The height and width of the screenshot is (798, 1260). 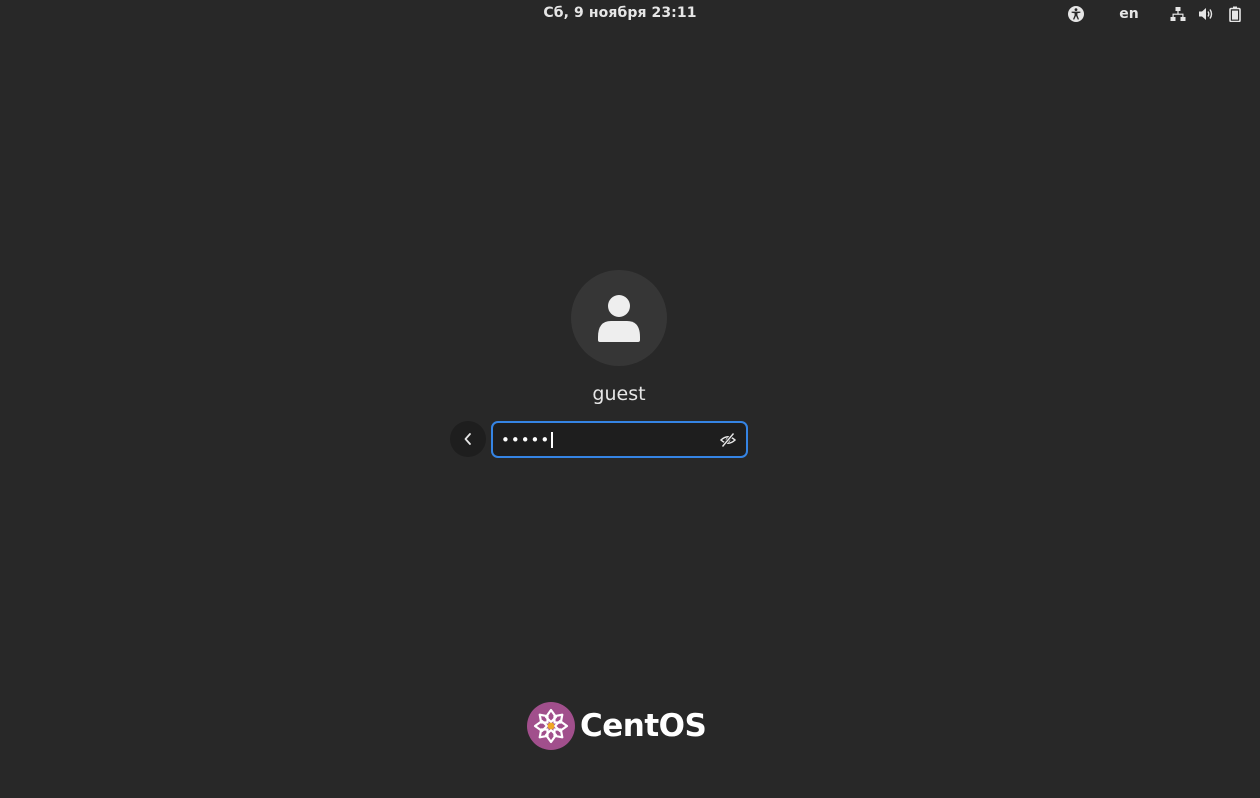 I want to click on volume-icon, so click(x=1206, y=14).